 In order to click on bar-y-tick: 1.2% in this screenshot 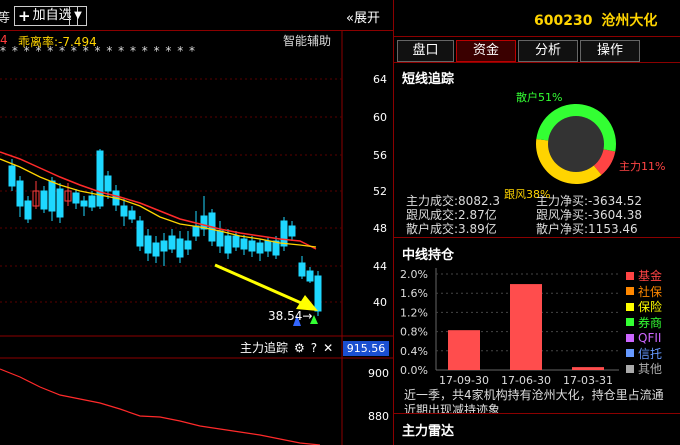, I will do `click(414, 312)`.